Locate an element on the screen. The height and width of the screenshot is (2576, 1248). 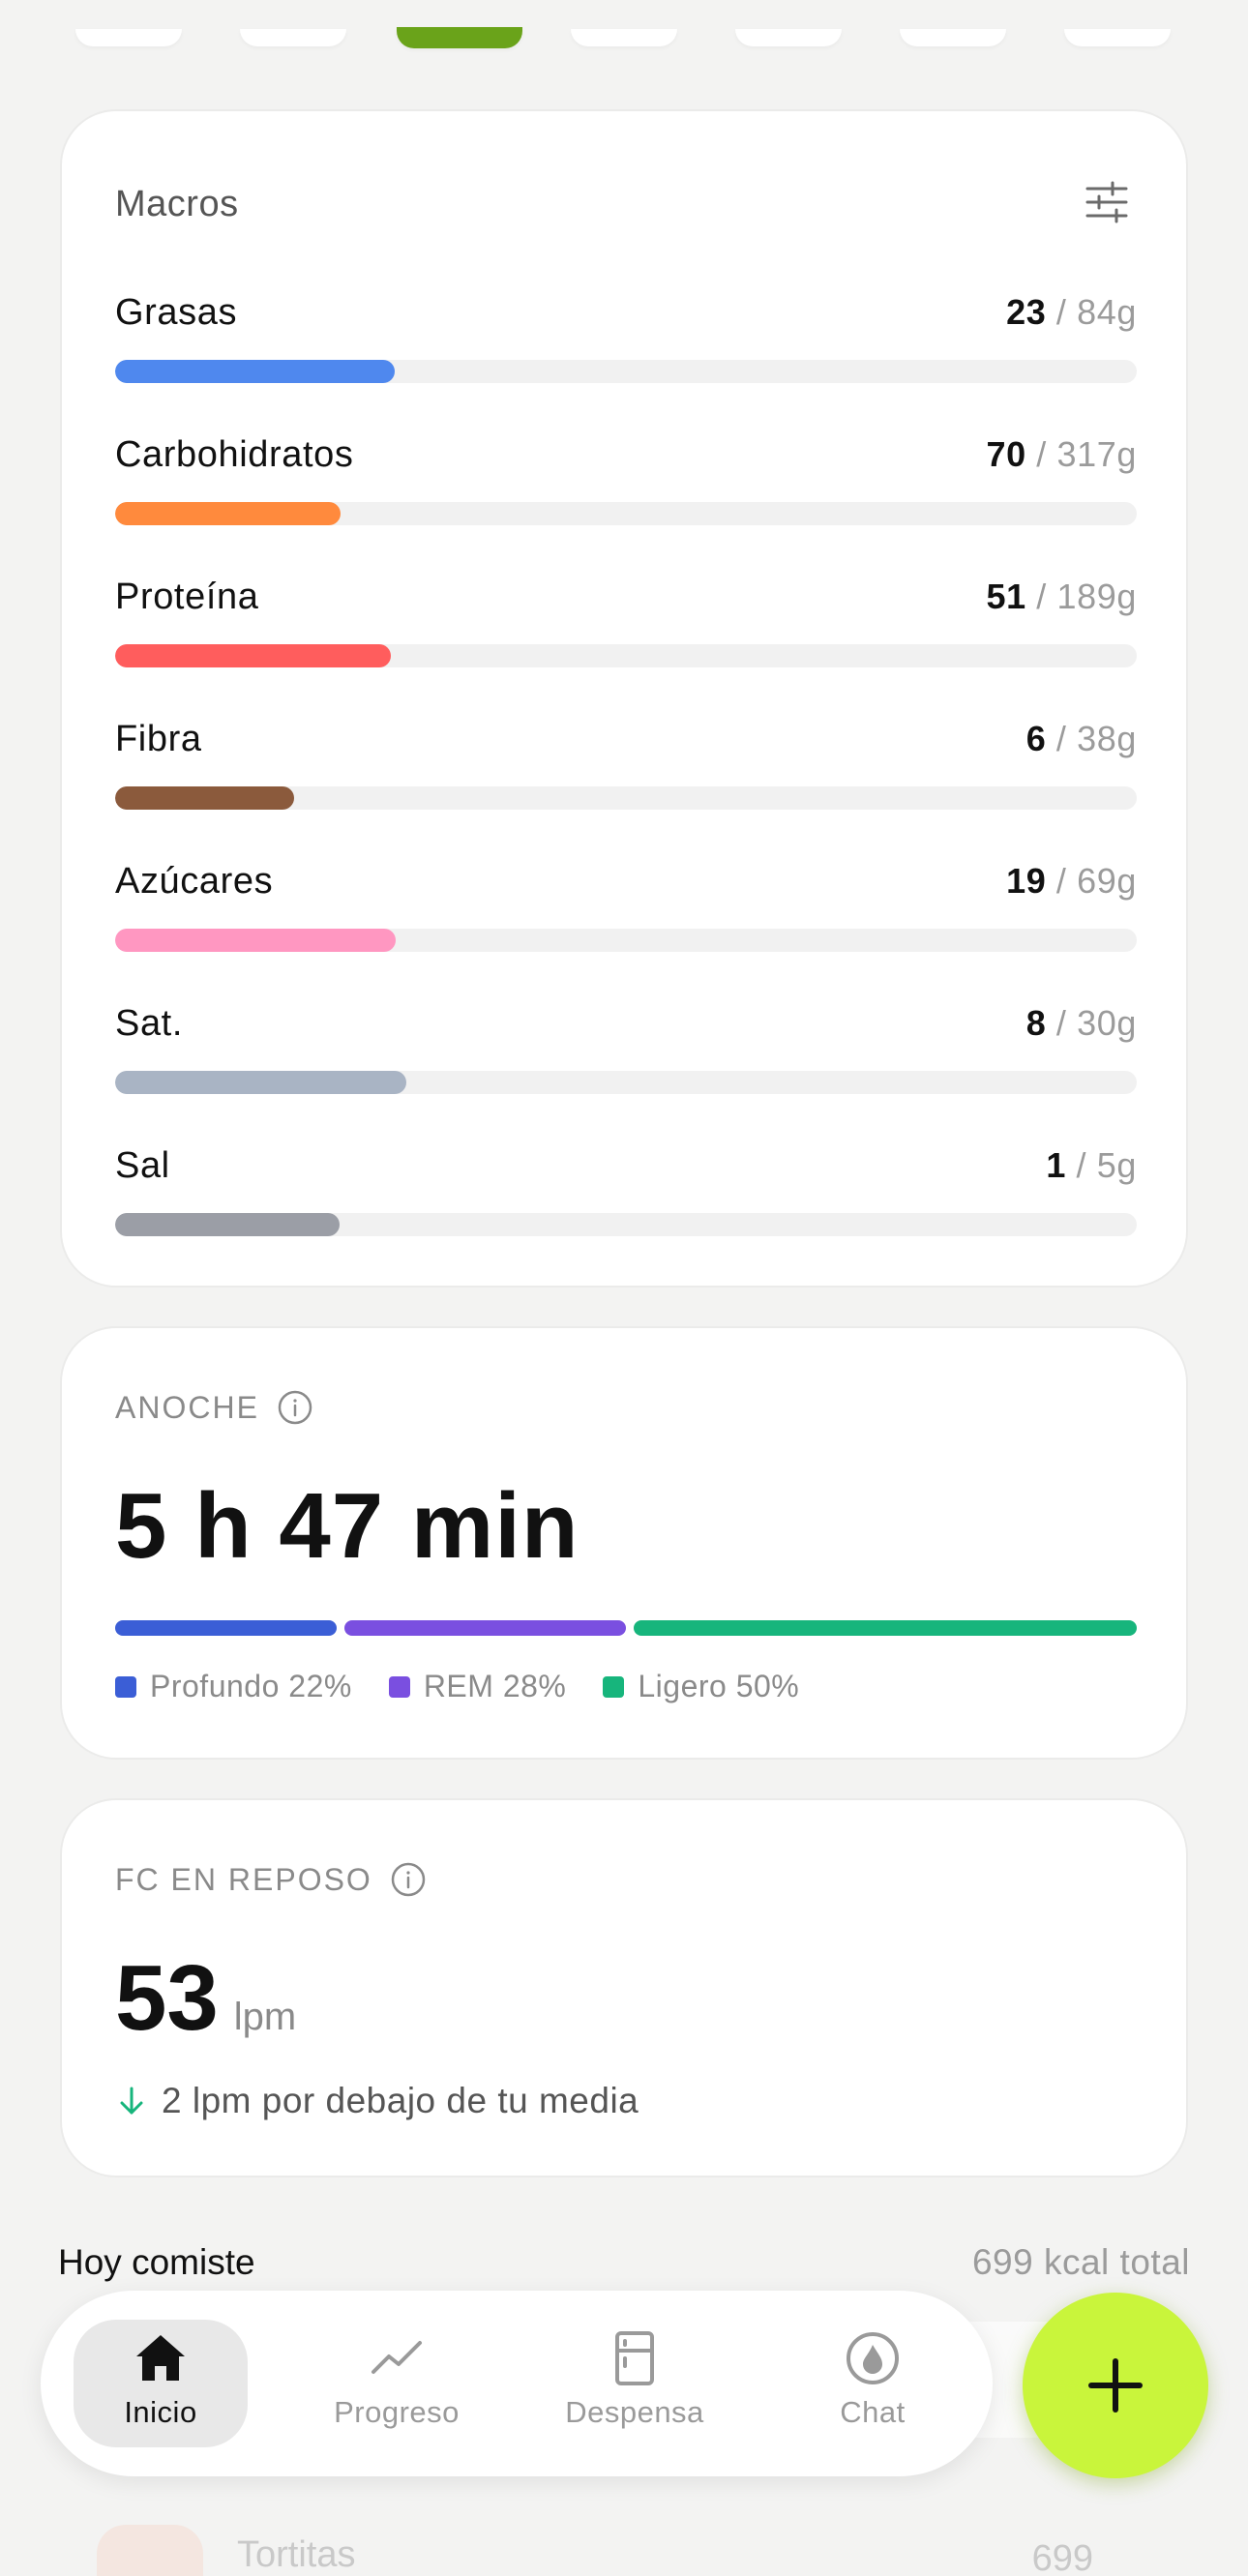
macro-row-fibra: Fibra 6 / 38g is located at coordinates (626, 772).